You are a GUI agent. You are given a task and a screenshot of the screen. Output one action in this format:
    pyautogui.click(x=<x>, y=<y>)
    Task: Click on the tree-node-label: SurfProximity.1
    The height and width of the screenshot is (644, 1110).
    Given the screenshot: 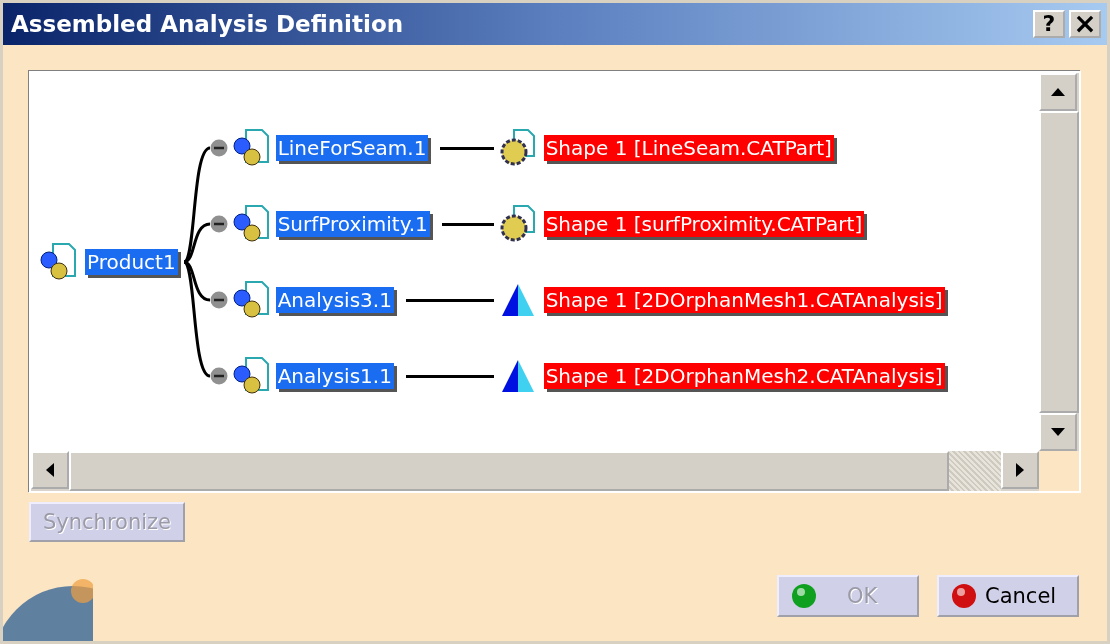 What is the action you would take?
    pyautogui.click(x=352, y=224)
    